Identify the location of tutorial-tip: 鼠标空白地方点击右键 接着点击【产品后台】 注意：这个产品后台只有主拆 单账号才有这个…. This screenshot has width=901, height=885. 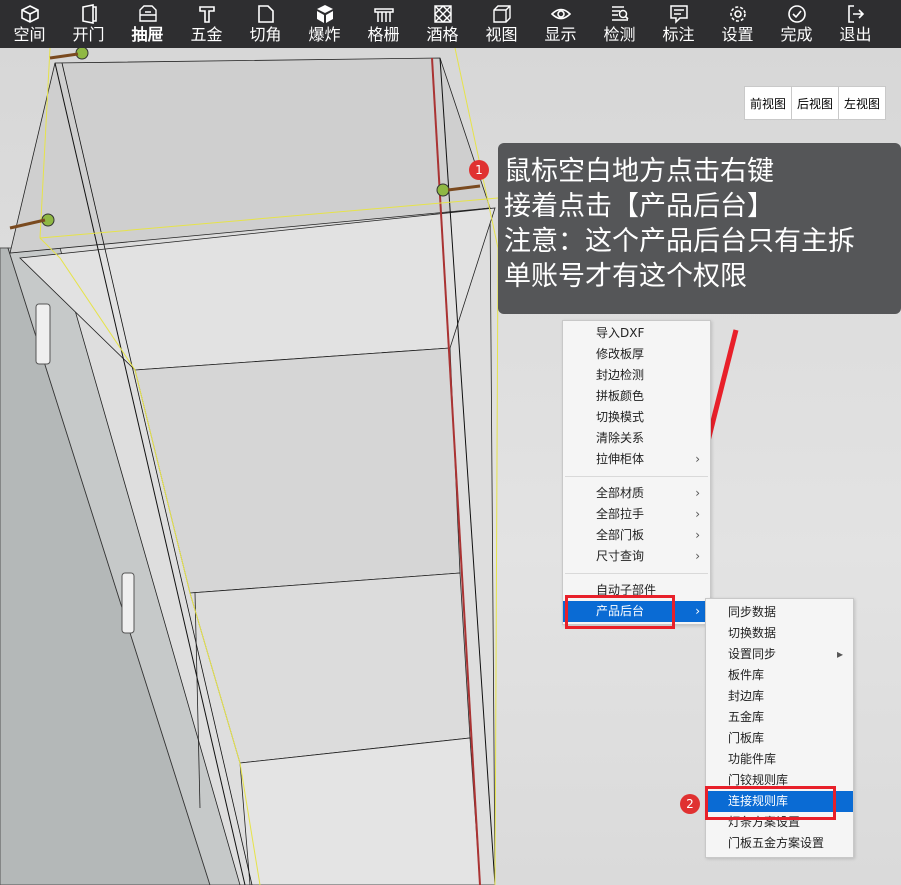
(699, 228).